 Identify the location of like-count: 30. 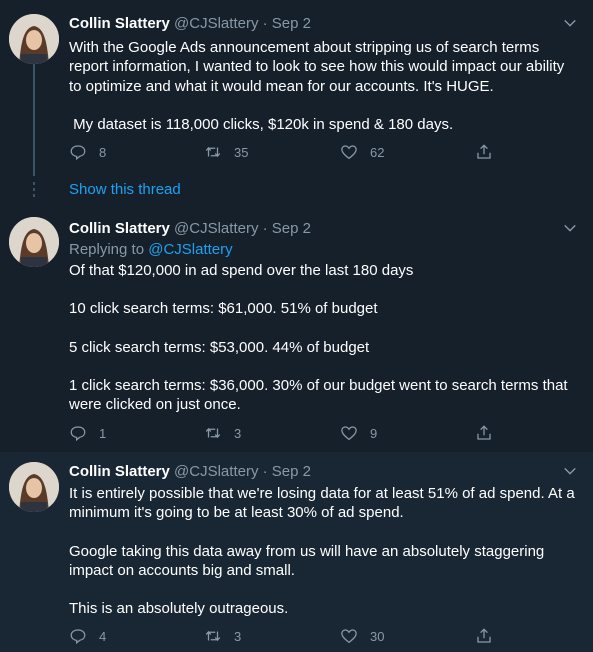
(377, 636).